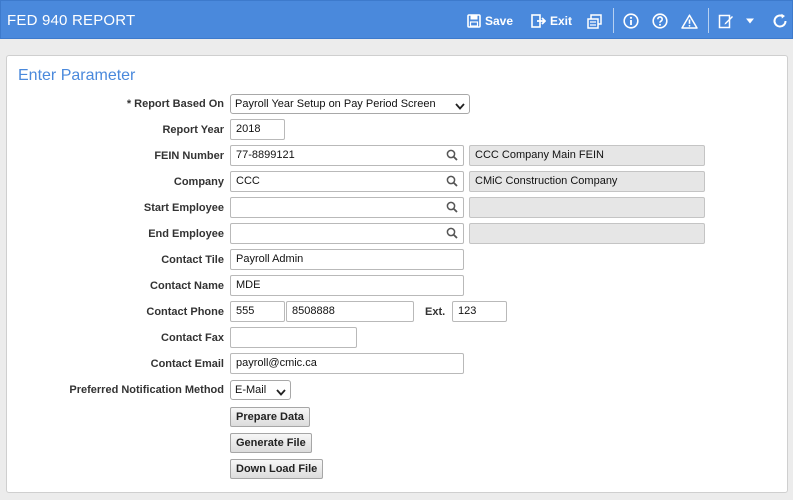  I want to click on print-icon, so click(594, 21).